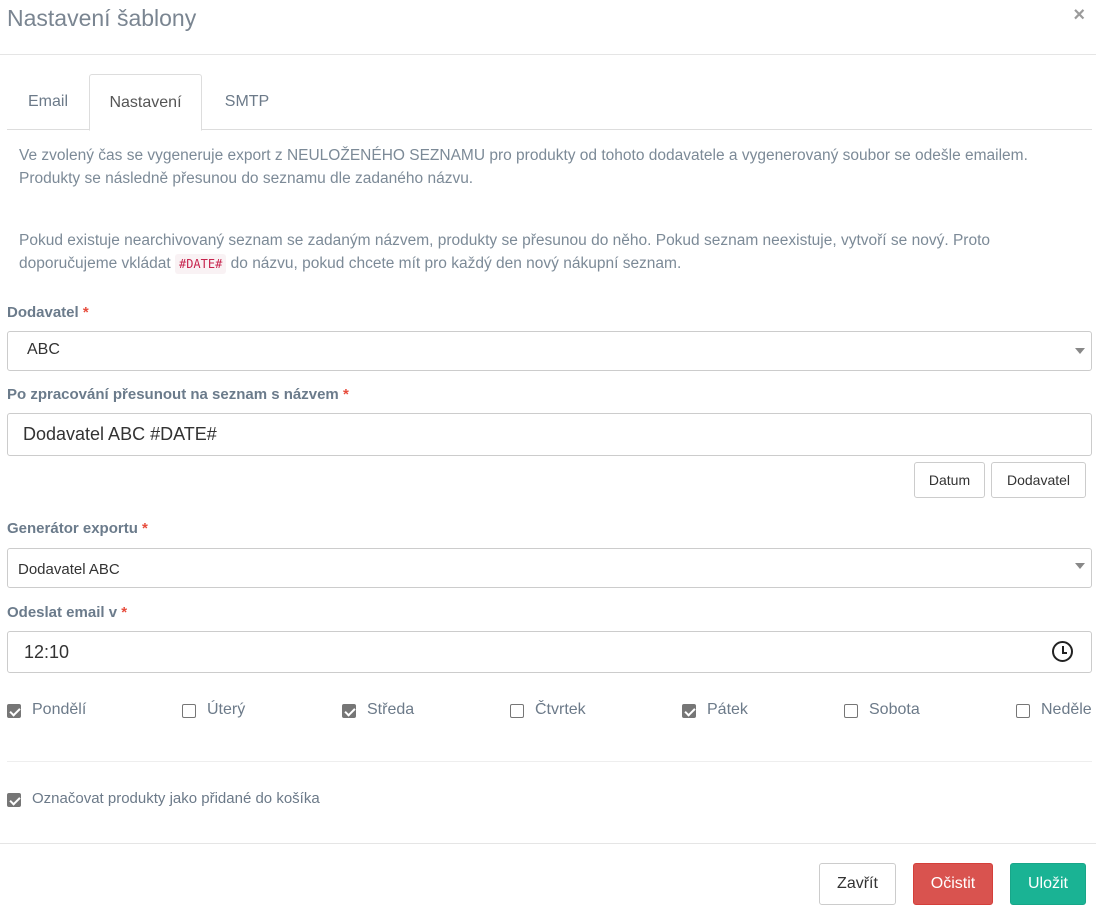 The height and width of the screenshot is (912, 1096). What do you see at coordinates (14, 800) in the screenshot?
I see `mark-in-cart-checkbox` at bounding box center [14, 800].